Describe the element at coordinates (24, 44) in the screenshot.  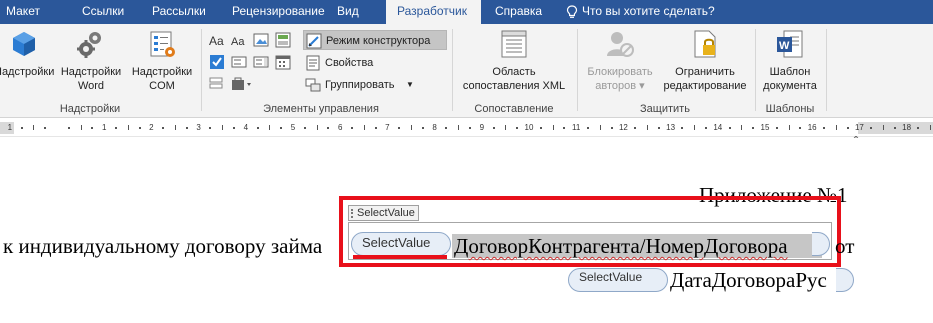
I see `addins-icon` at that location.